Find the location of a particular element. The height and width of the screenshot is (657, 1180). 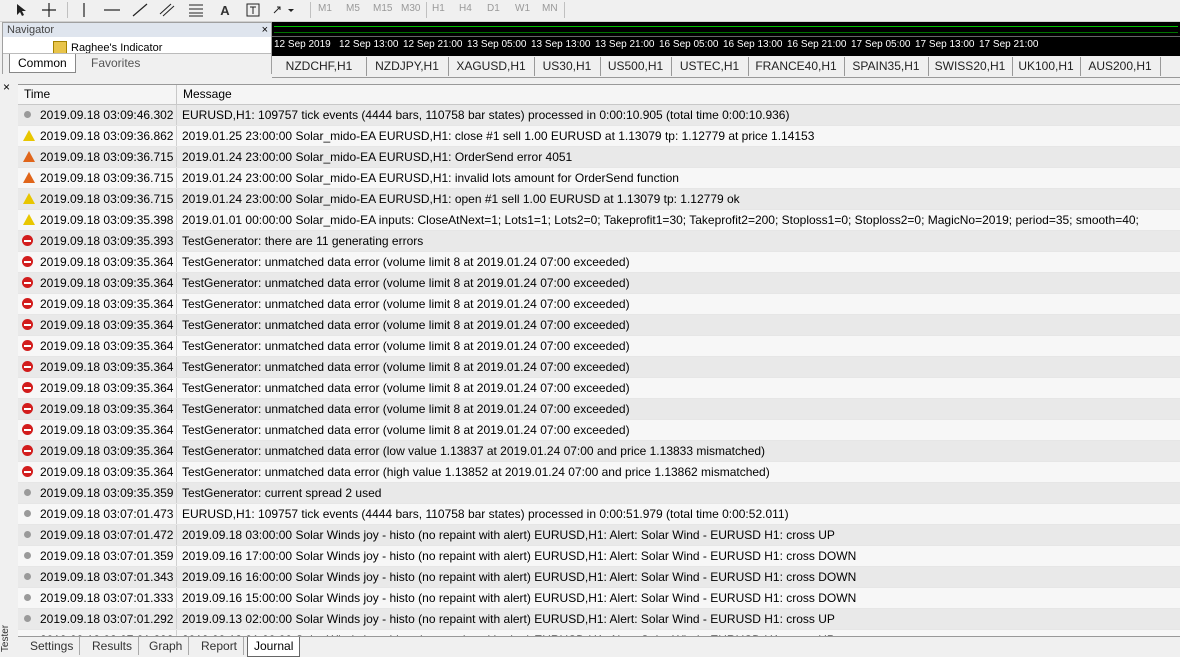

tab-us30: US30,H1 is located at coordinates (567, 66).